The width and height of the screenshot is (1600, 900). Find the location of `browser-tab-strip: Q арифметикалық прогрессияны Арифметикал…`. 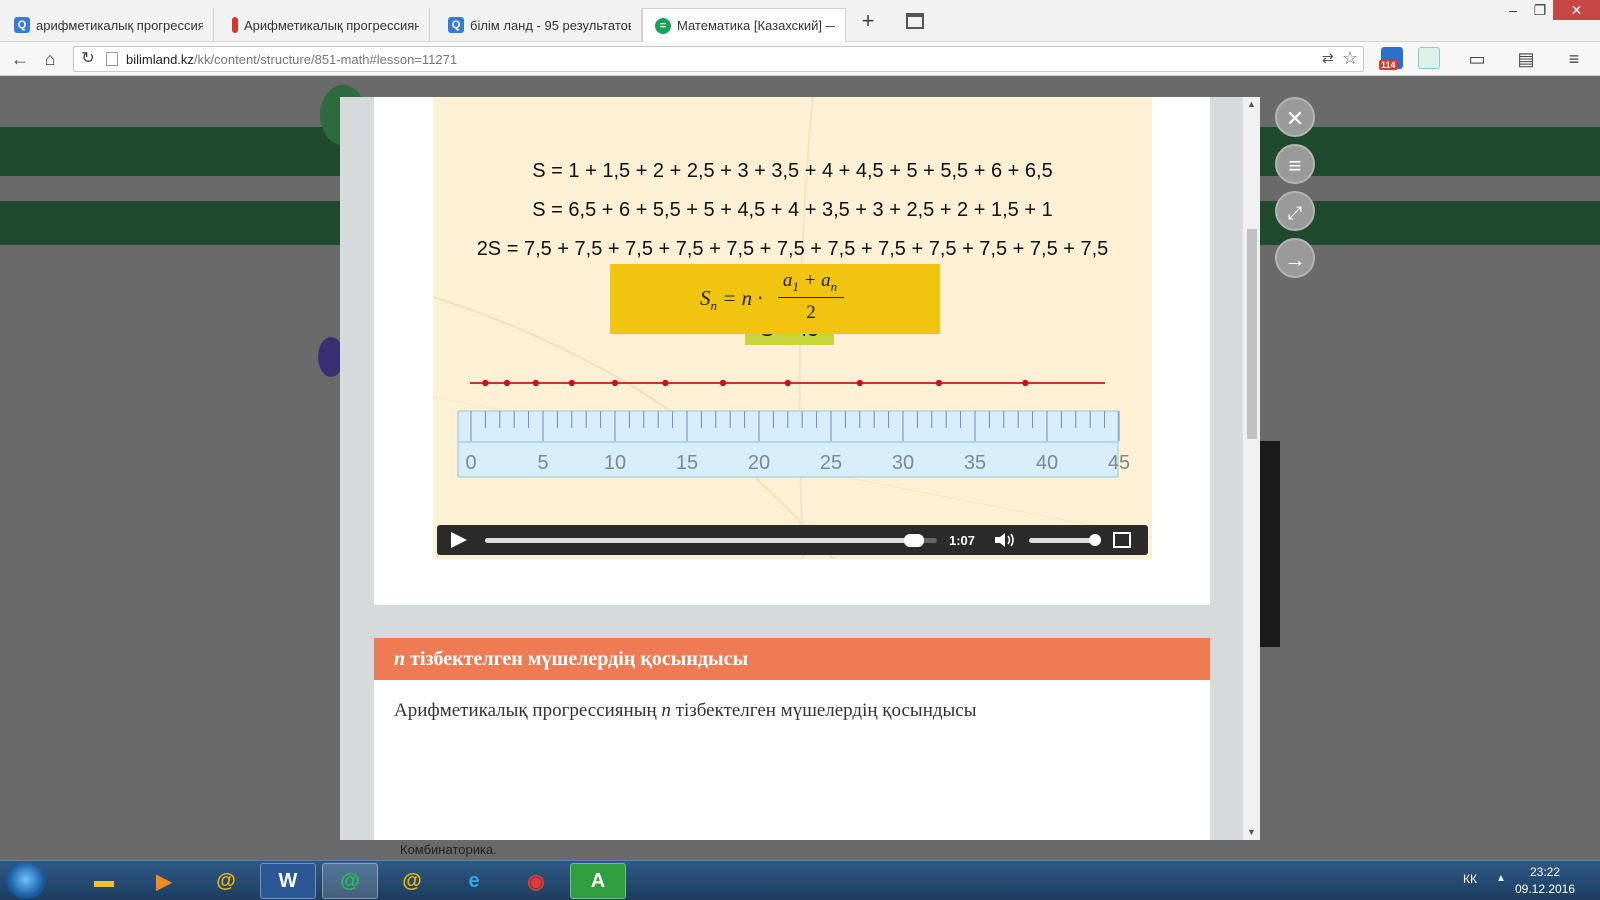

browser-tab-strip: Q арифметикалық прогрессияны Арифметикал… is located at coordinates (800, 21).